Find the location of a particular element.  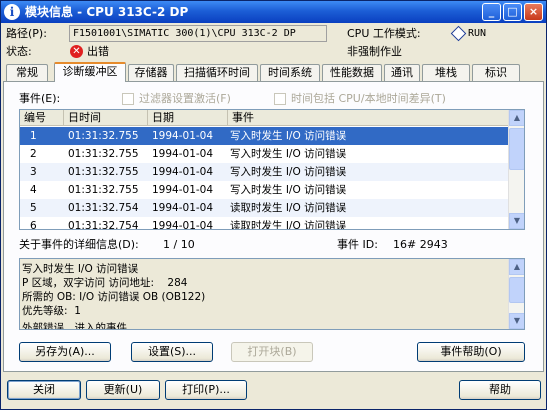

tab-time-system: 时间系统 is located at coordinates (290, 73).